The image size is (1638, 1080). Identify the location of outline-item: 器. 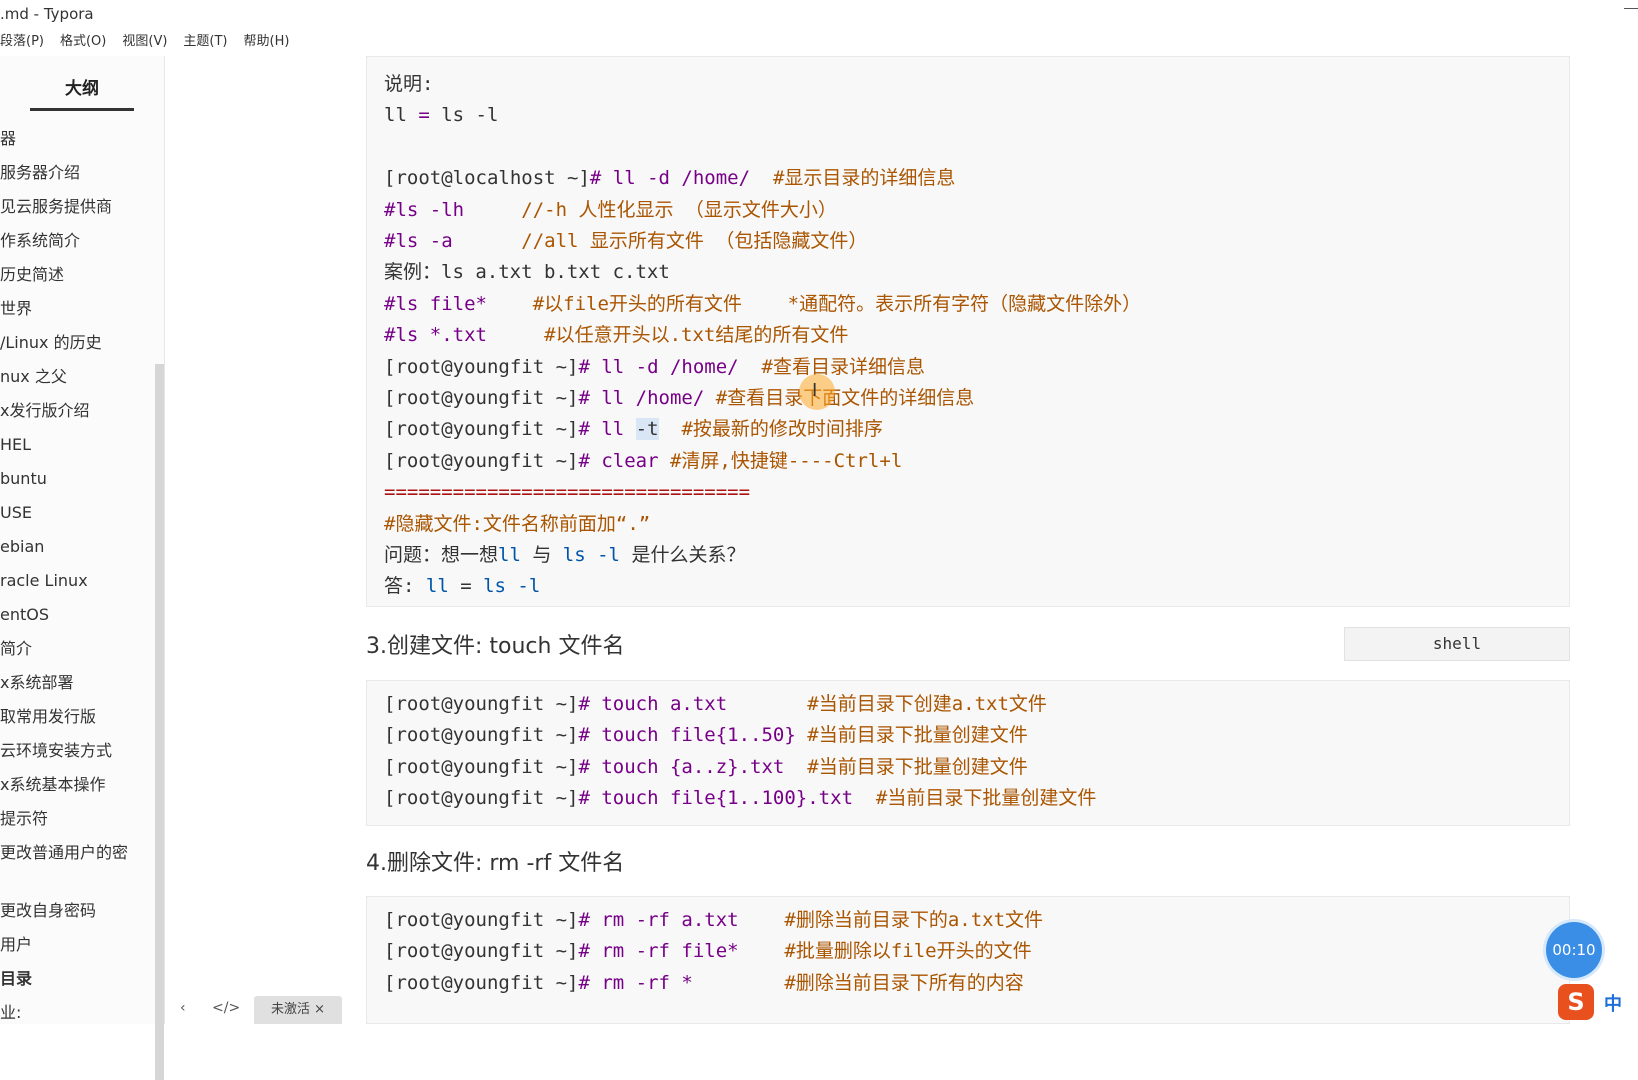
(64, 139).